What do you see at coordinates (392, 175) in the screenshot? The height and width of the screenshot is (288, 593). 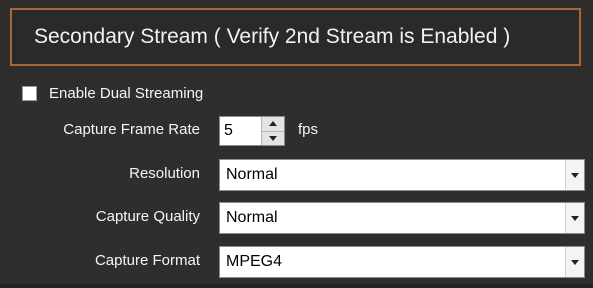 I see `resolution-selected-value: Normal` at bounding box center [392, 175].